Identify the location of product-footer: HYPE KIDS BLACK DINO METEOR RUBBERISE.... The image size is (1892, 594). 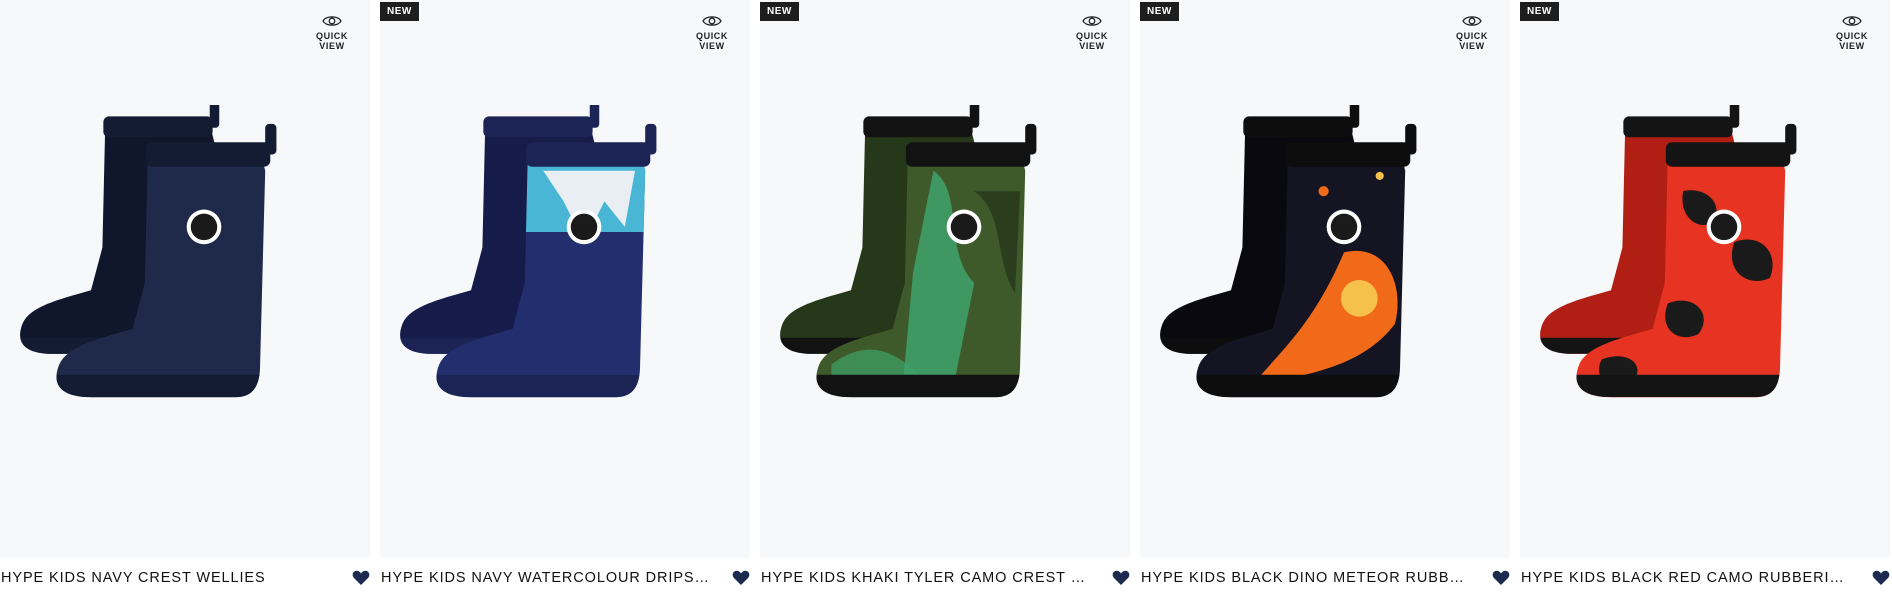
(1325, 578).